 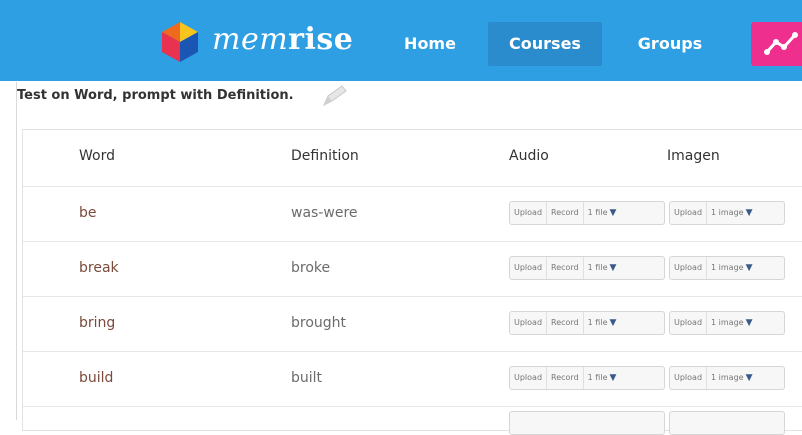 What do you see at coordinates (97, 323) in the screenshot?
I see `word-cell: bring` at bounding box center [97, 323].